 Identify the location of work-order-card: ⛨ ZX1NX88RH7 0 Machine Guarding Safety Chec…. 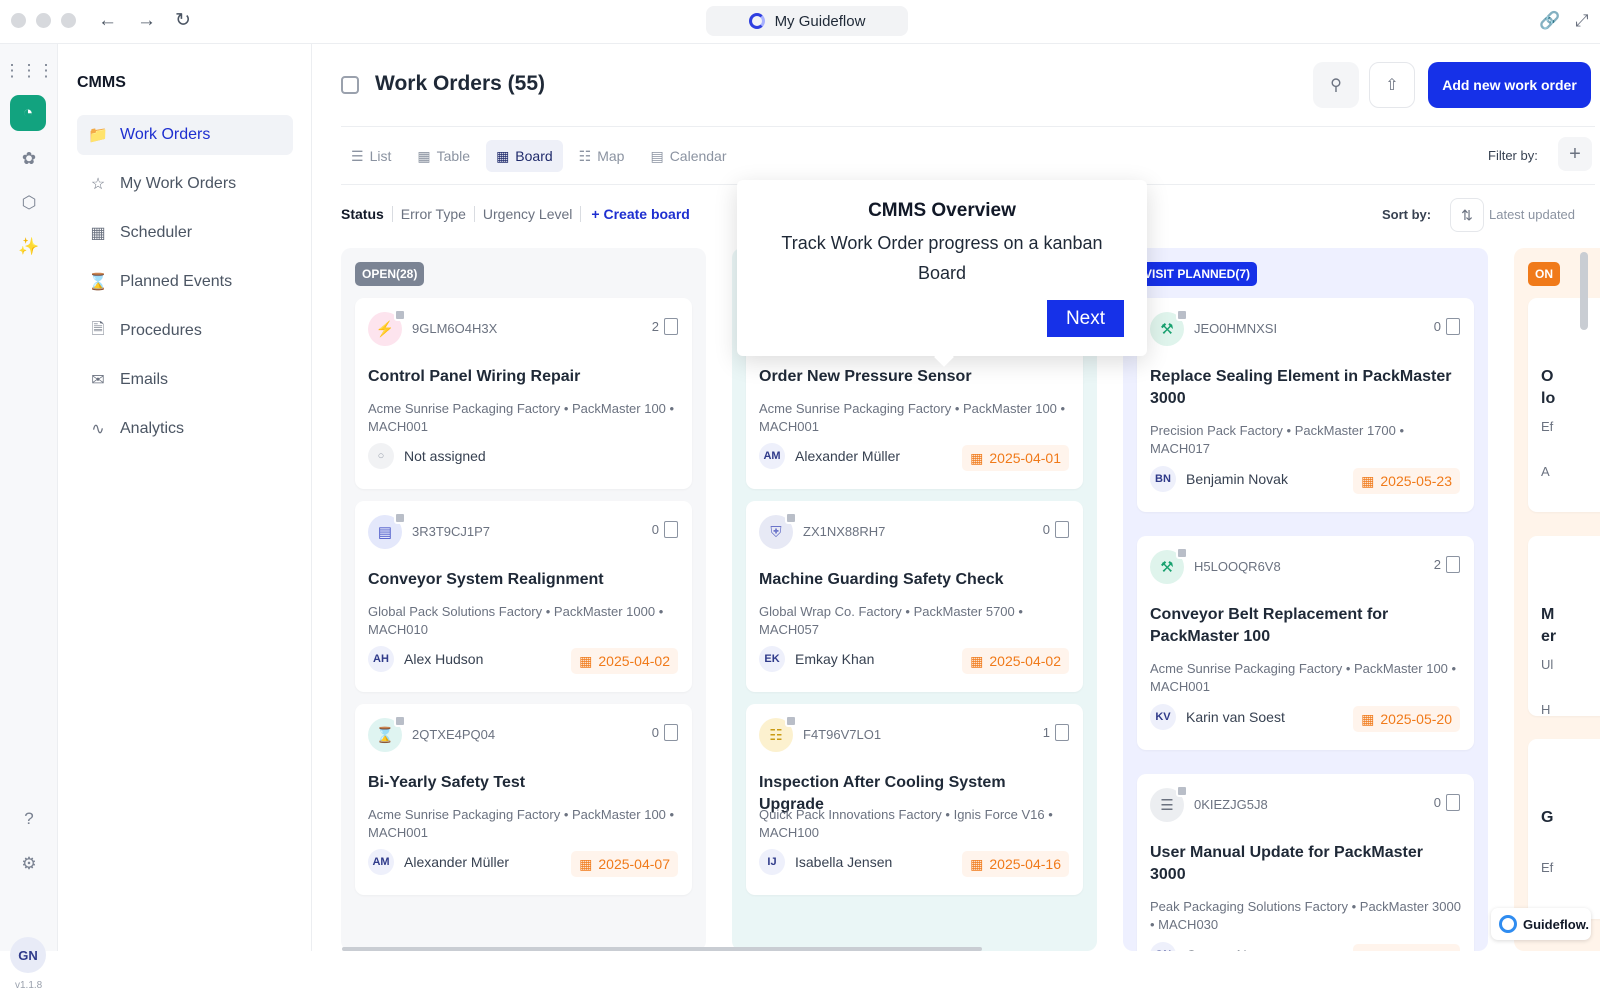
(914, 596).